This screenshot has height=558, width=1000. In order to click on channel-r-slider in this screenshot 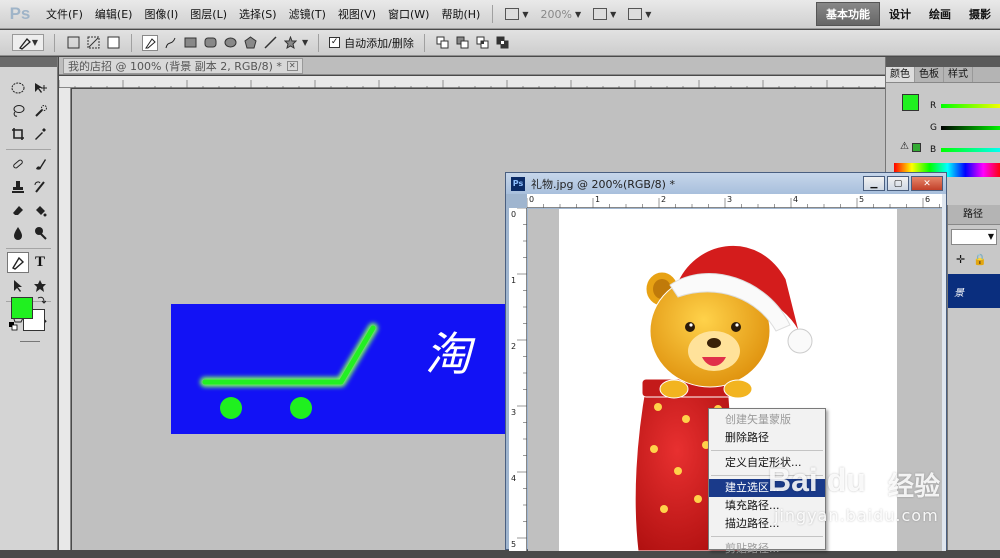, I will do `click(970, 106)`.